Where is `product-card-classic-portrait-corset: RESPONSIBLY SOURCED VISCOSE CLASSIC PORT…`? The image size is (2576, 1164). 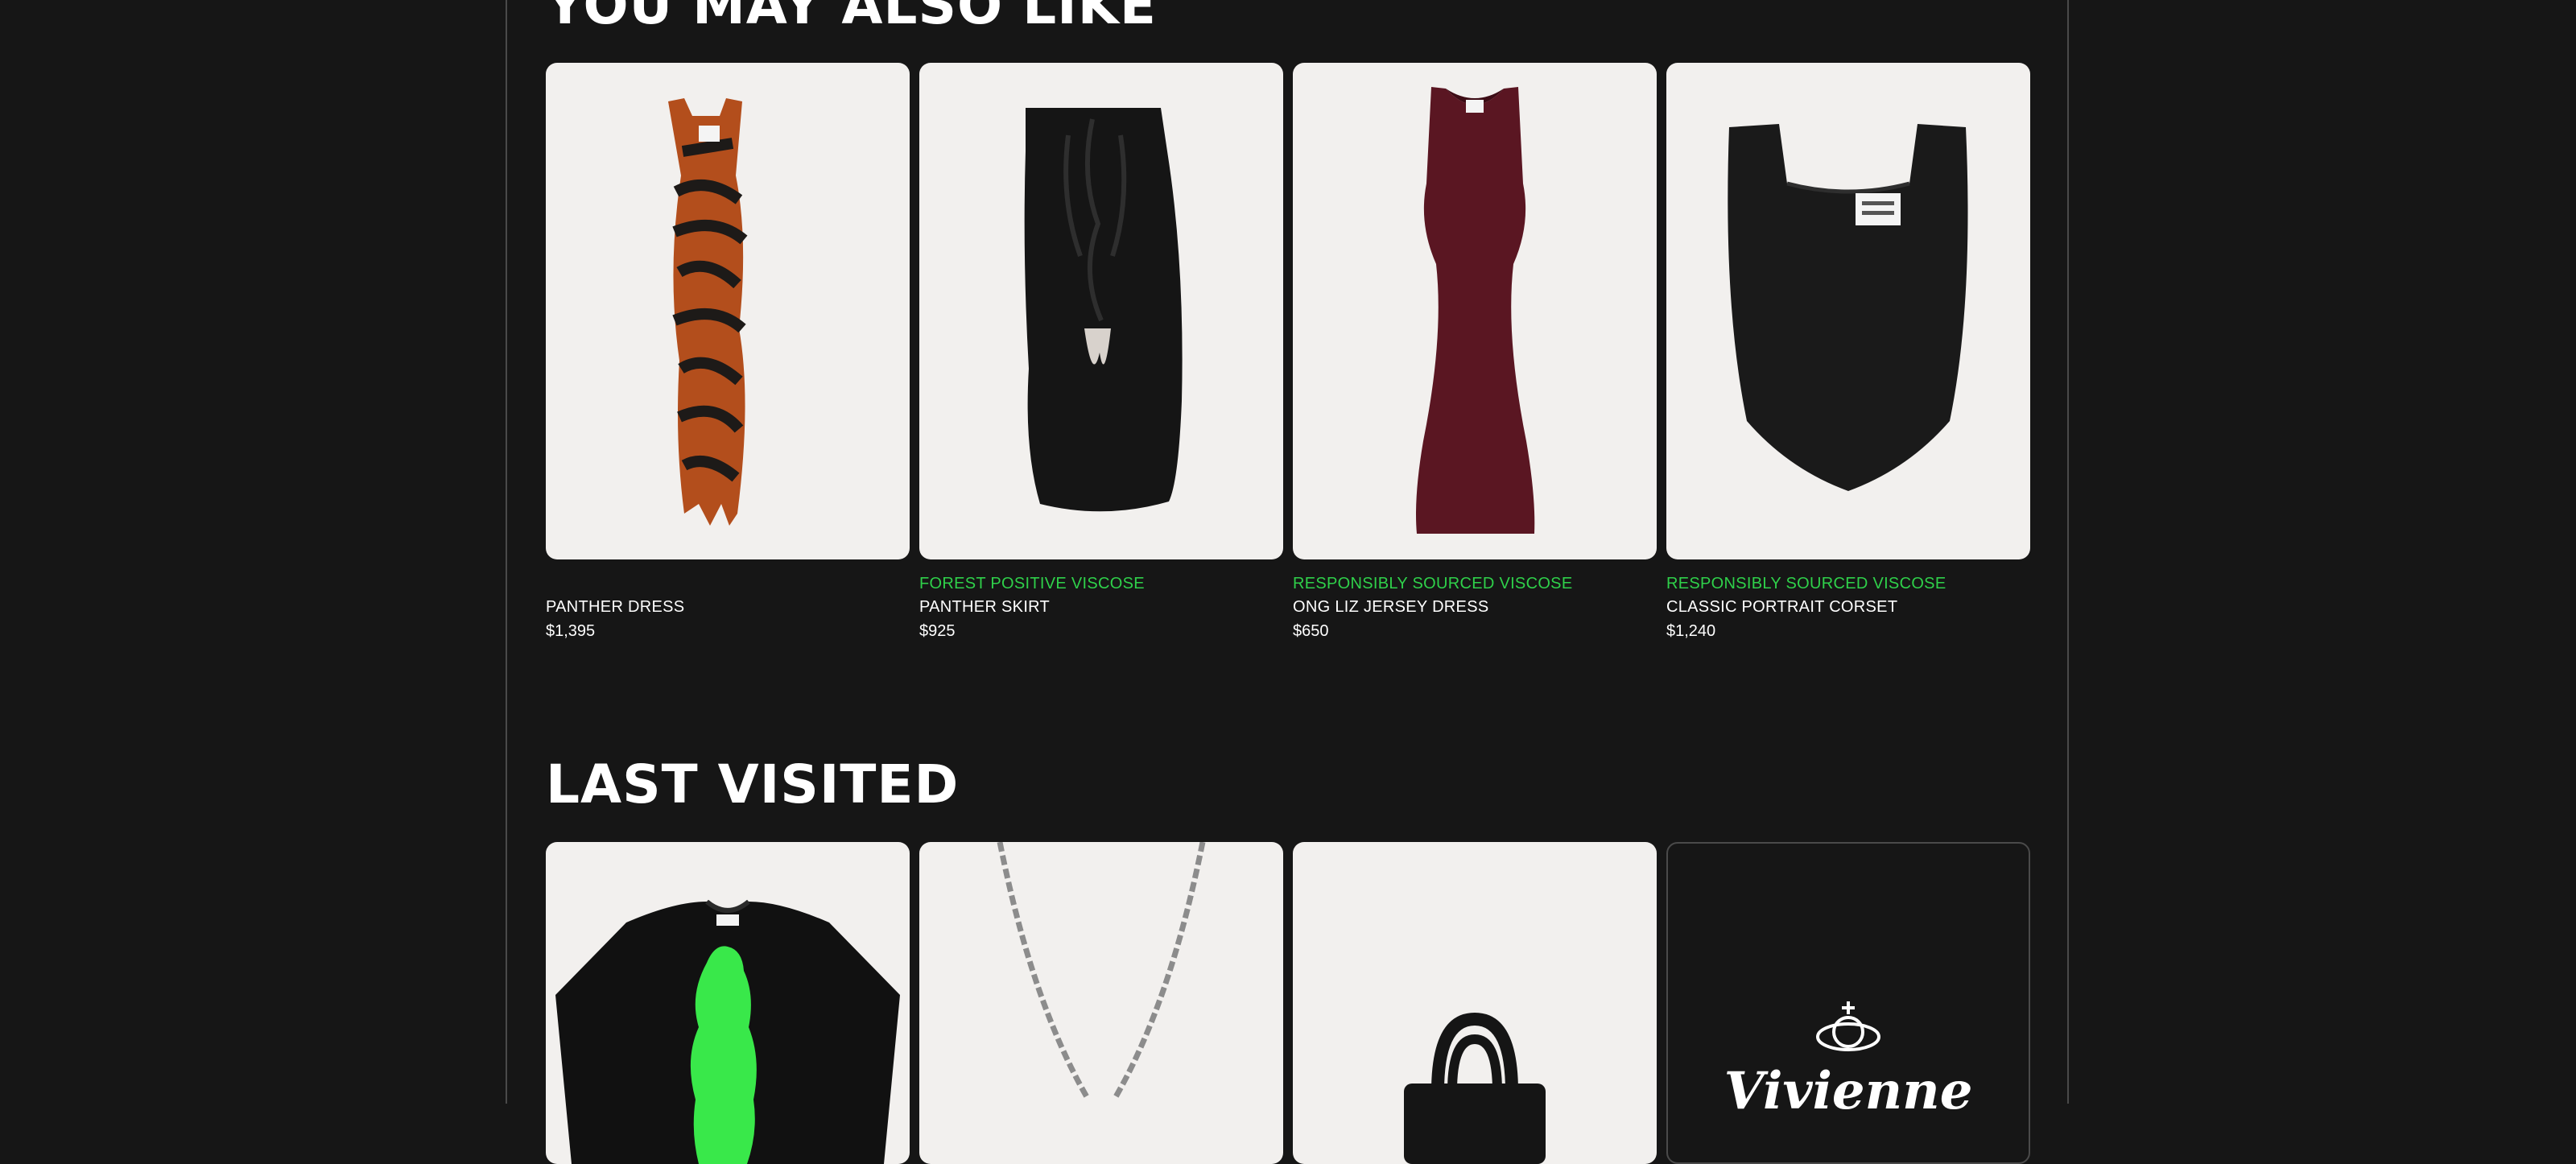
product-card-classic-portrait-corset: RESPONSIBLY SOURCED VISCOSE CLASSIC PORT… is located at coordinates (1848, 353).